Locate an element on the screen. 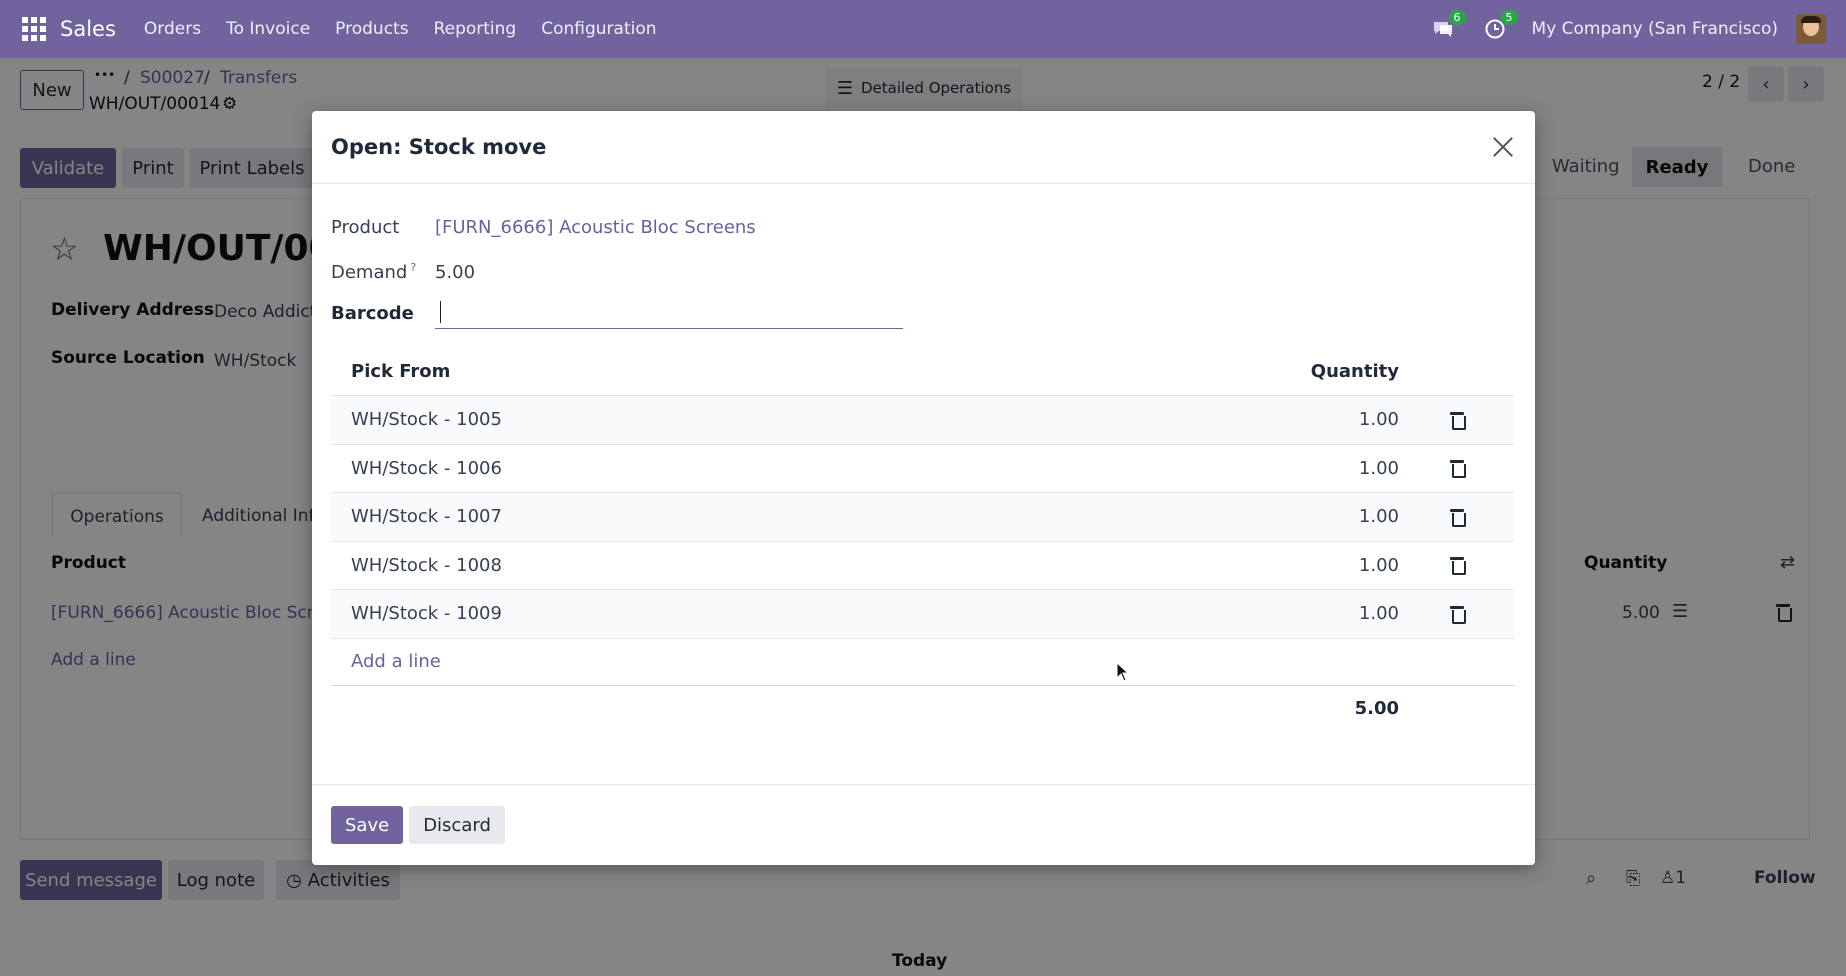 This screenshot has width=1846, height=976. product-value: [FURN_6666] Acoustic Bloc Screens is located at coordinates (595, 227).